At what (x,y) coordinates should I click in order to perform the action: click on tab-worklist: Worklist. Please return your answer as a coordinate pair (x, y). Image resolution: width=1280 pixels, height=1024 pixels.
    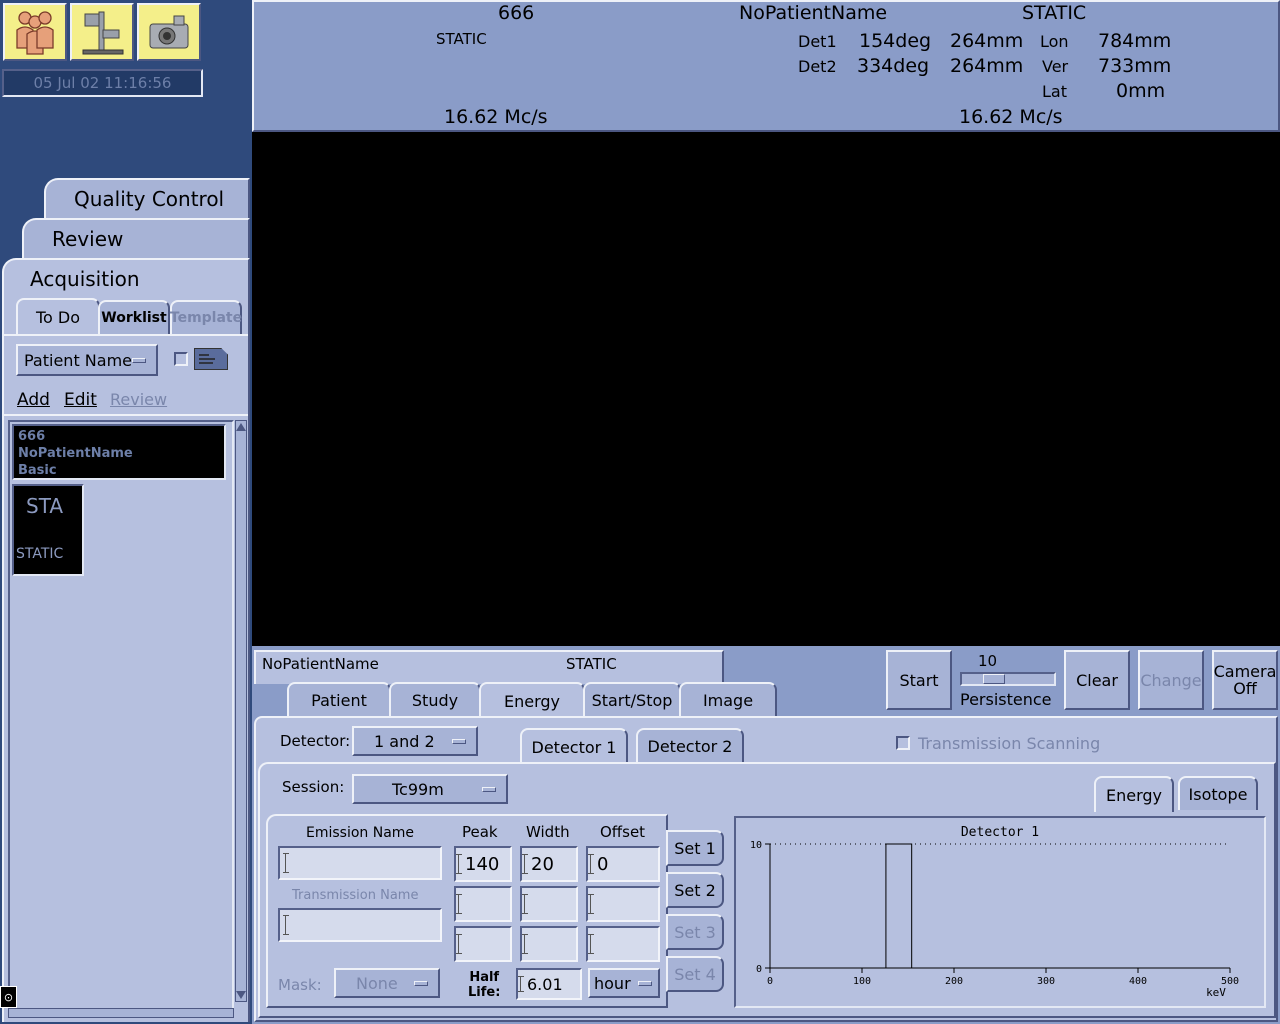
    Looking at the image, I should click on (134, 317).